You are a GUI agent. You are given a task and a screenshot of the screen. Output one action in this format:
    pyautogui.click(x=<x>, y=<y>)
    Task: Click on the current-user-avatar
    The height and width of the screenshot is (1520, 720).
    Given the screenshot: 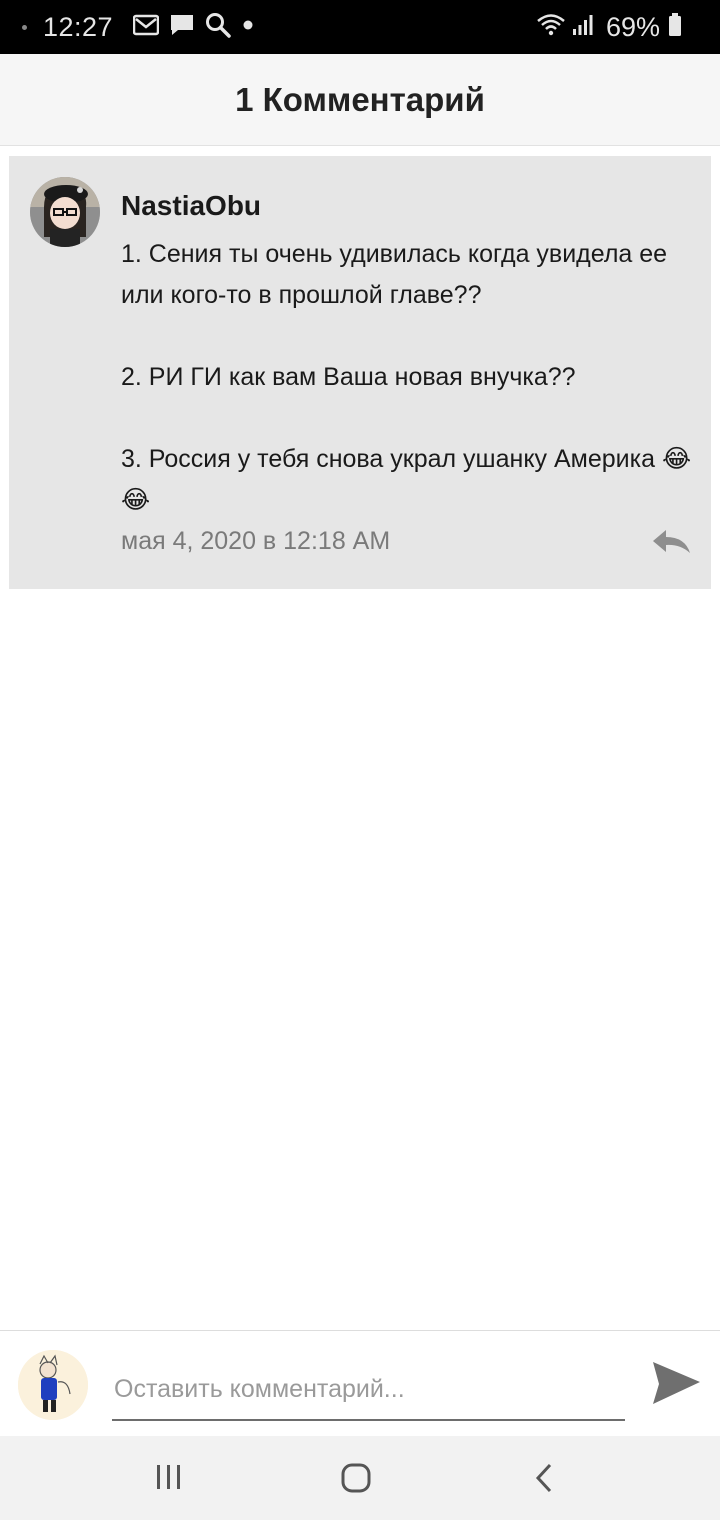 What is the action you would take?
    pyautogui.click(x=53, y=1385)
    